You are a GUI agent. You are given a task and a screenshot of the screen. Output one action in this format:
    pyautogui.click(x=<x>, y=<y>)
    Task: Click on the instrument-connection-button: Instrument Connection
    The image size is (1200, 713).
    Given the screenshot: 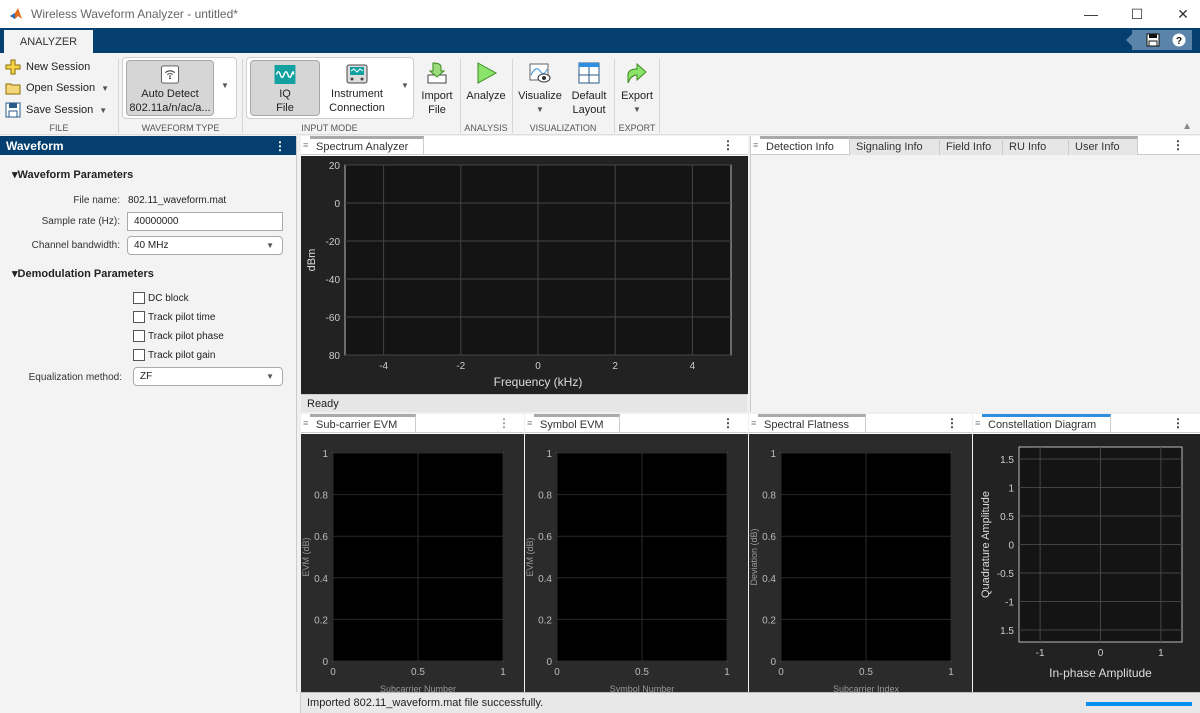 What is the action you would take?
    pyautogui.click(x=357, y=89)
    